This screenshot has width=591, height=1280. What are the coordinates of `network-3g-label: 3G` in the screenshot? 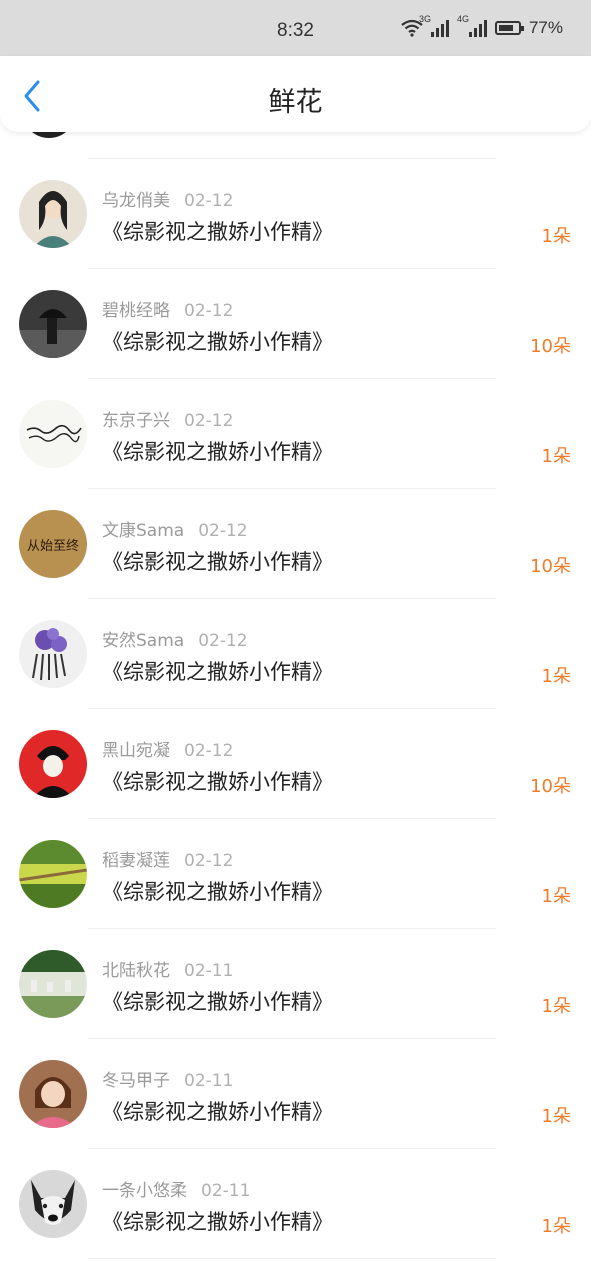 It's located at (424, 19).